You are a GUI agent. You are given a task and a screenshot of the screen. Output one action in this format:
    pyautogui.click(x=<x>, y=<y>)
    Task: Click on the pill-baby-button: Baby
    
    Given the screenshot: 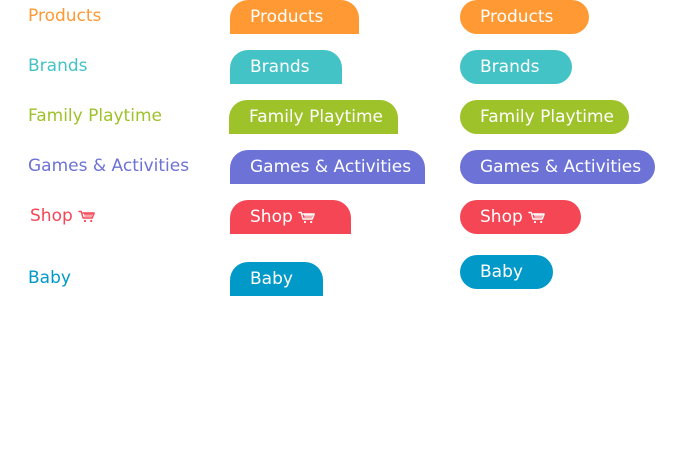 What is the action you would take?
    pyautogui.click(x=506, y=272)
    